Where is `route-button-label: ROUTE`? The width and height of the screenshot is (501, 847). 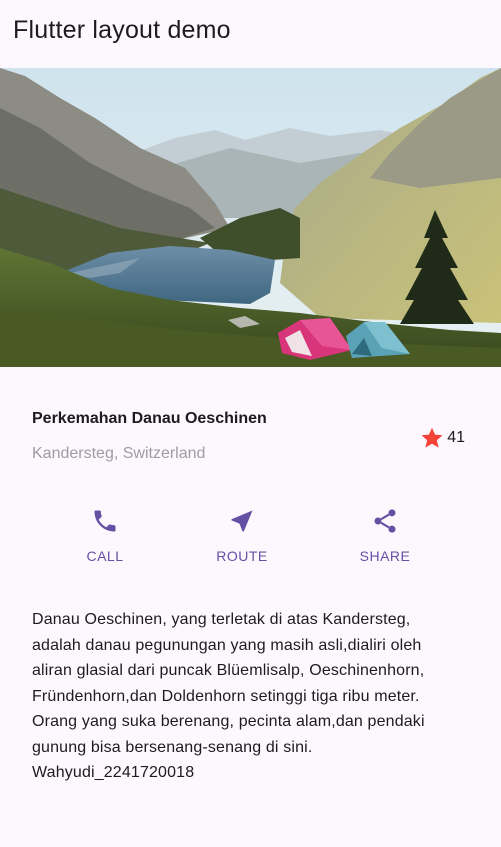
route-button-label: ROUTE is located at coordinates (242, 556).